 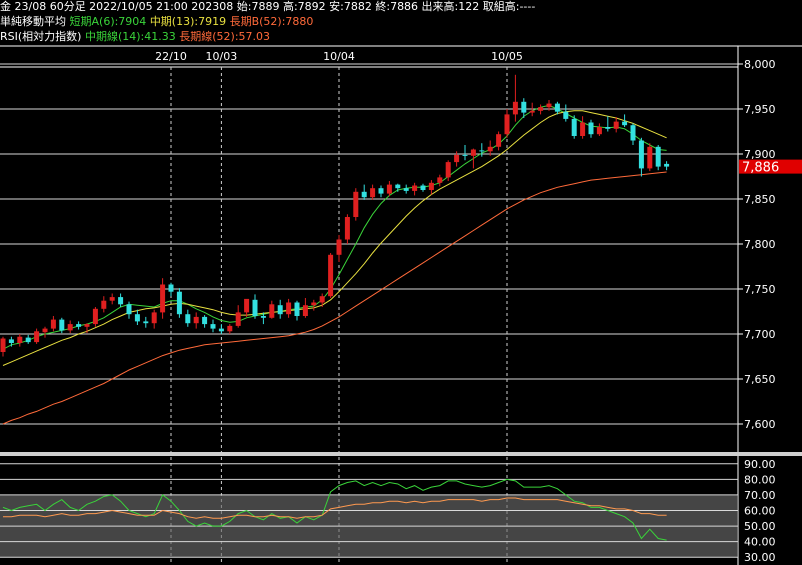 I want to click on price-tick-label: 7,700, so click(x=760, y=334).